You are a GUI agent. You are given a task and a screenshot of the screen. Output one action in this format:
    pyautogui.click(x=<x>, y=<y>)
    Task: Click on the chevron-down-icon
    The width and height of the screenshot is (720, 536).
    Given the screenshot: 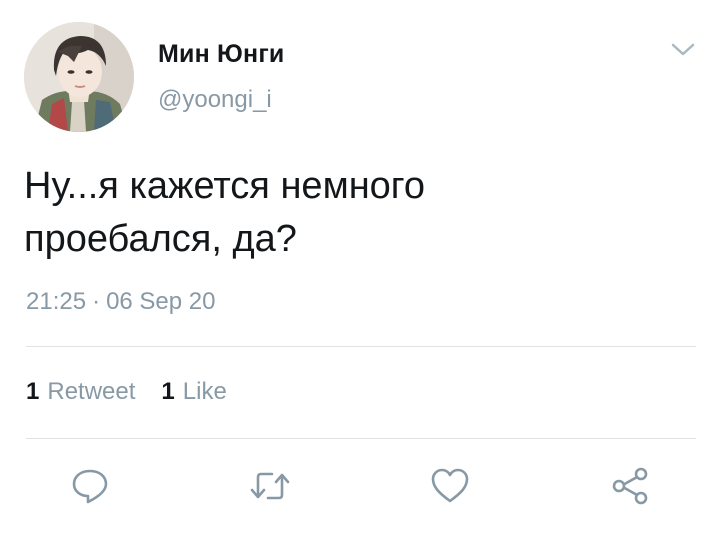 What is the action you would take?
    pyautogui.click(x=683, y=50)
    